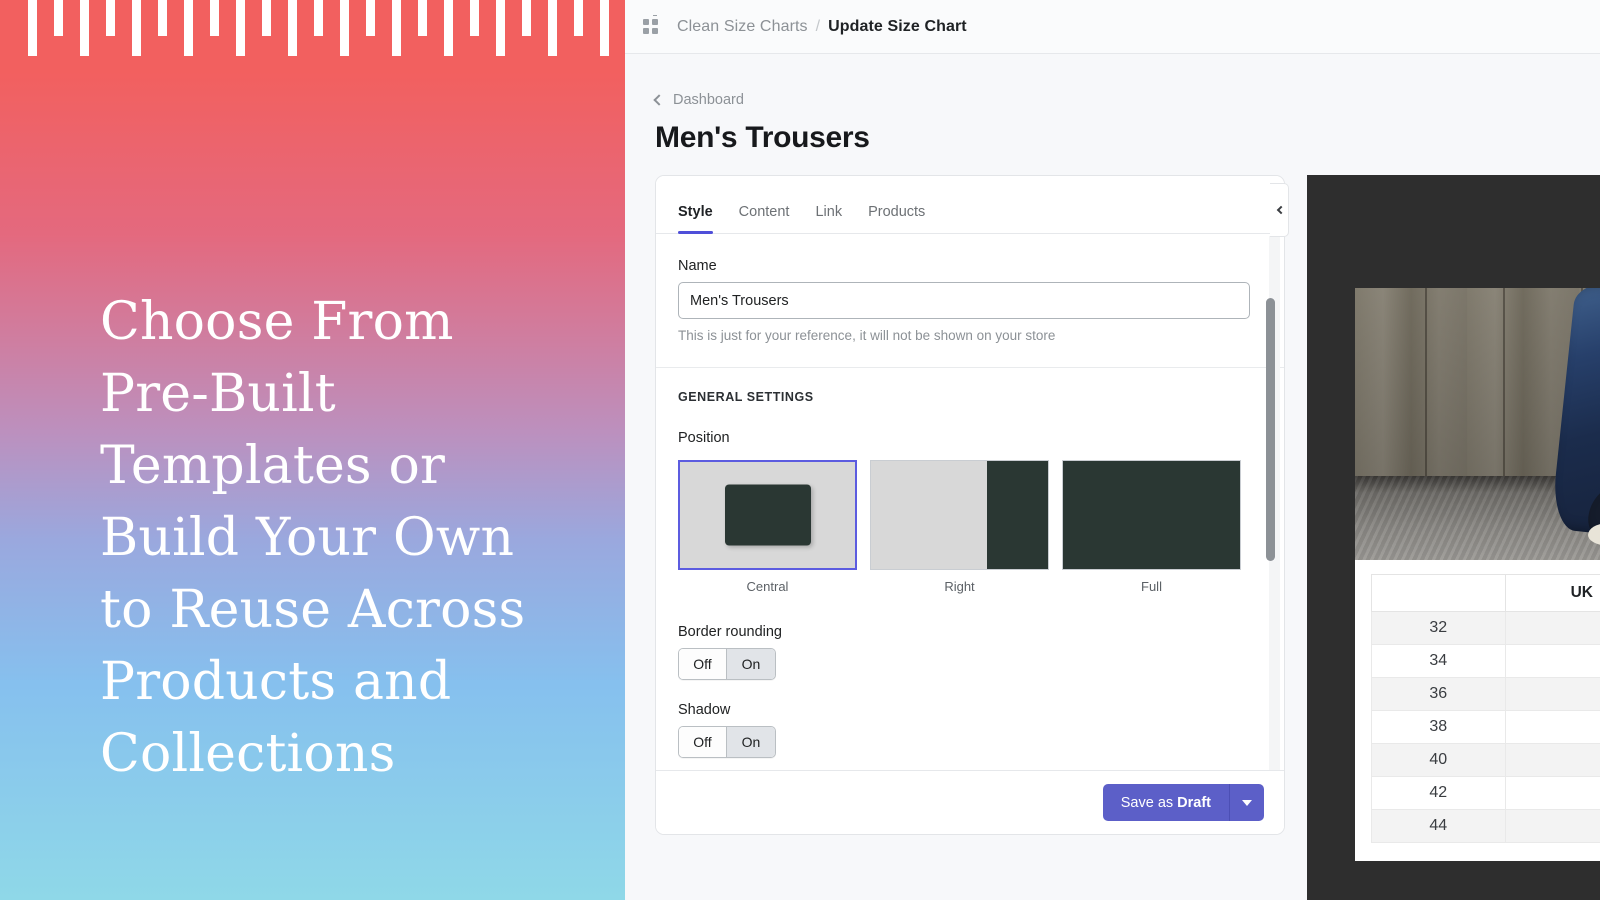 The image size is (1600, 900). I want to click on table-row: 42, so click(1485, 793).